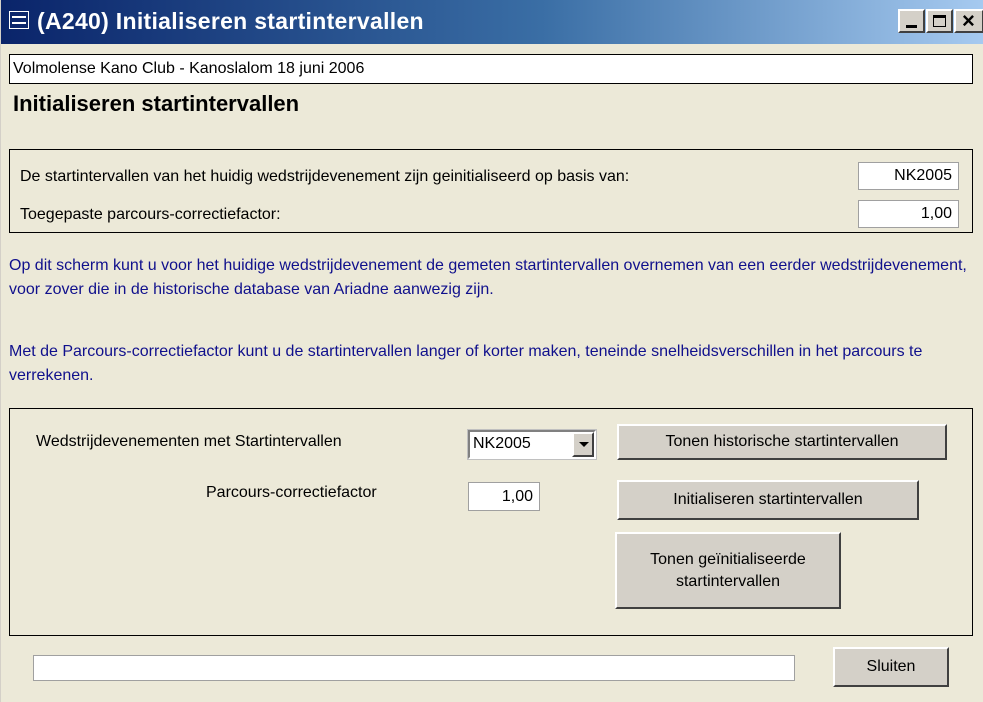 This screenshot has height=702, width=983. I want to click on show-historic-intervals-button: Tonen historische startintervallen, so click(782, 442).